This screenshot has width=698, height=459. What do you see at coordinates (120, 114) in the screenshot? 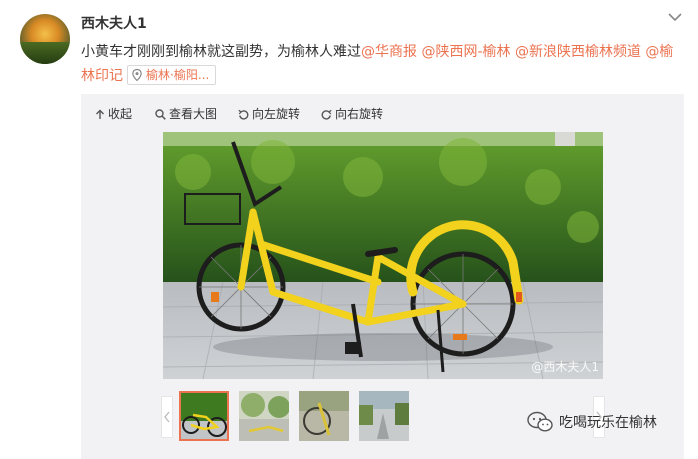
I see `collapse-label: 收起` at bounding box center [120, 114].